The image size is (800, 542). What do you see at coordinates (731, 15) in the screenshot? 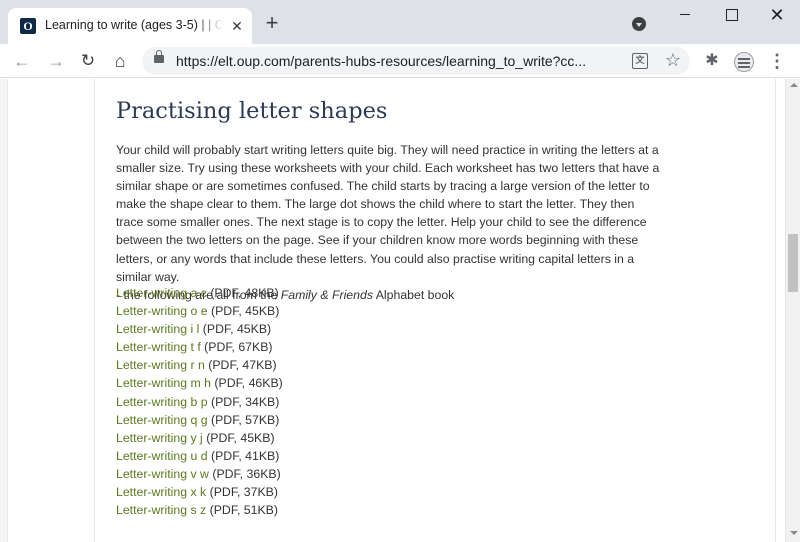
I see `maximize-window-button` at bounding box center [731, 15].